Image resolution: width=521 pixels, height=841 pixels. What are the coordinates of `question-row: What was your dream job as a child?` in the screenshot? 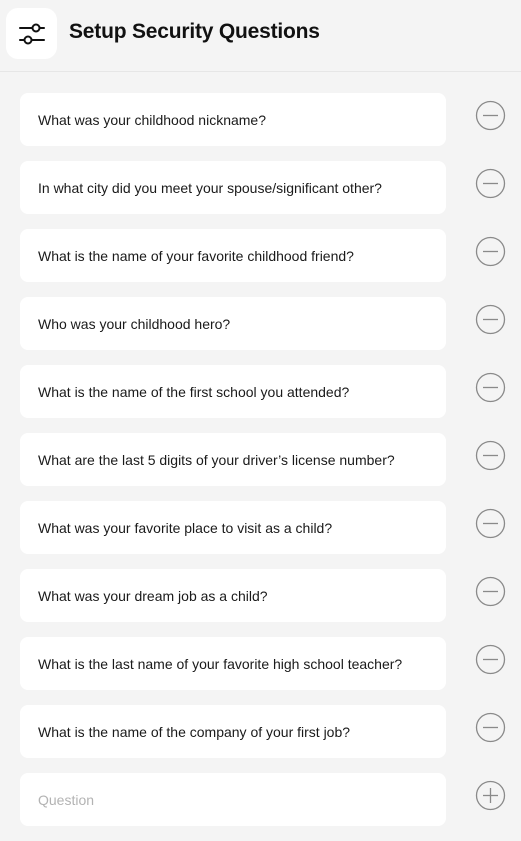 It's located at (260, 603).